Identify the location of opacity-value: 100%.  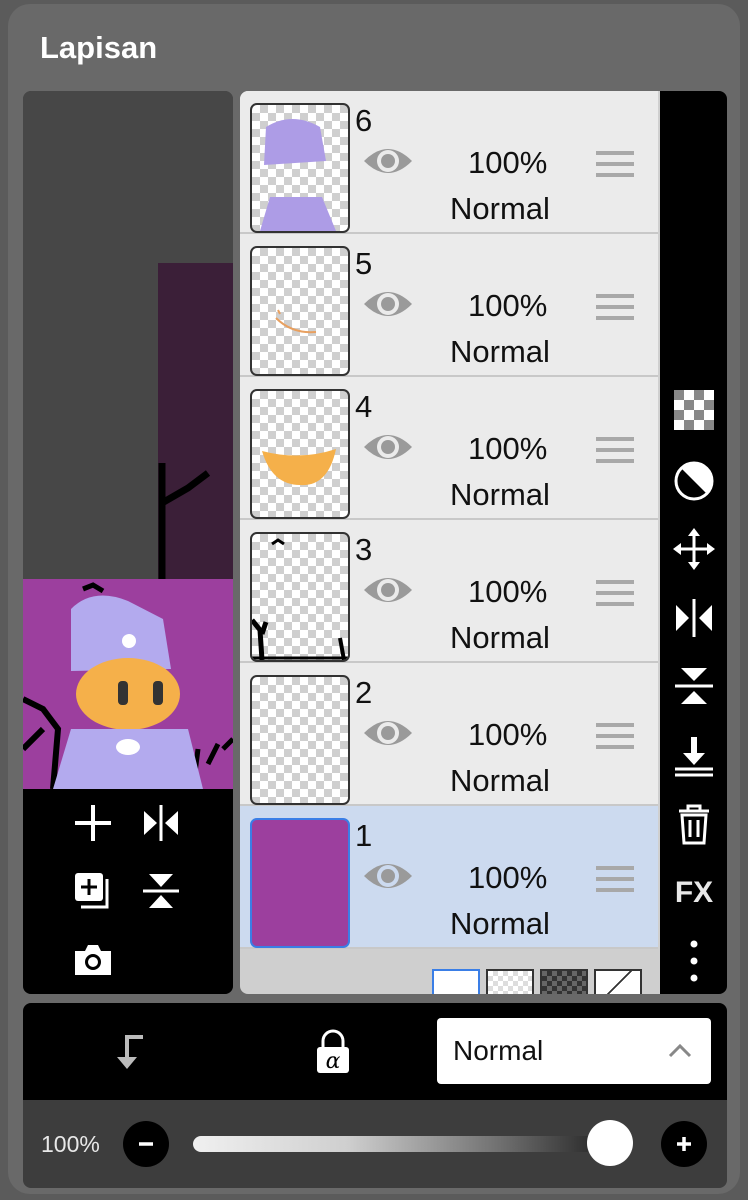
(70, 1144).